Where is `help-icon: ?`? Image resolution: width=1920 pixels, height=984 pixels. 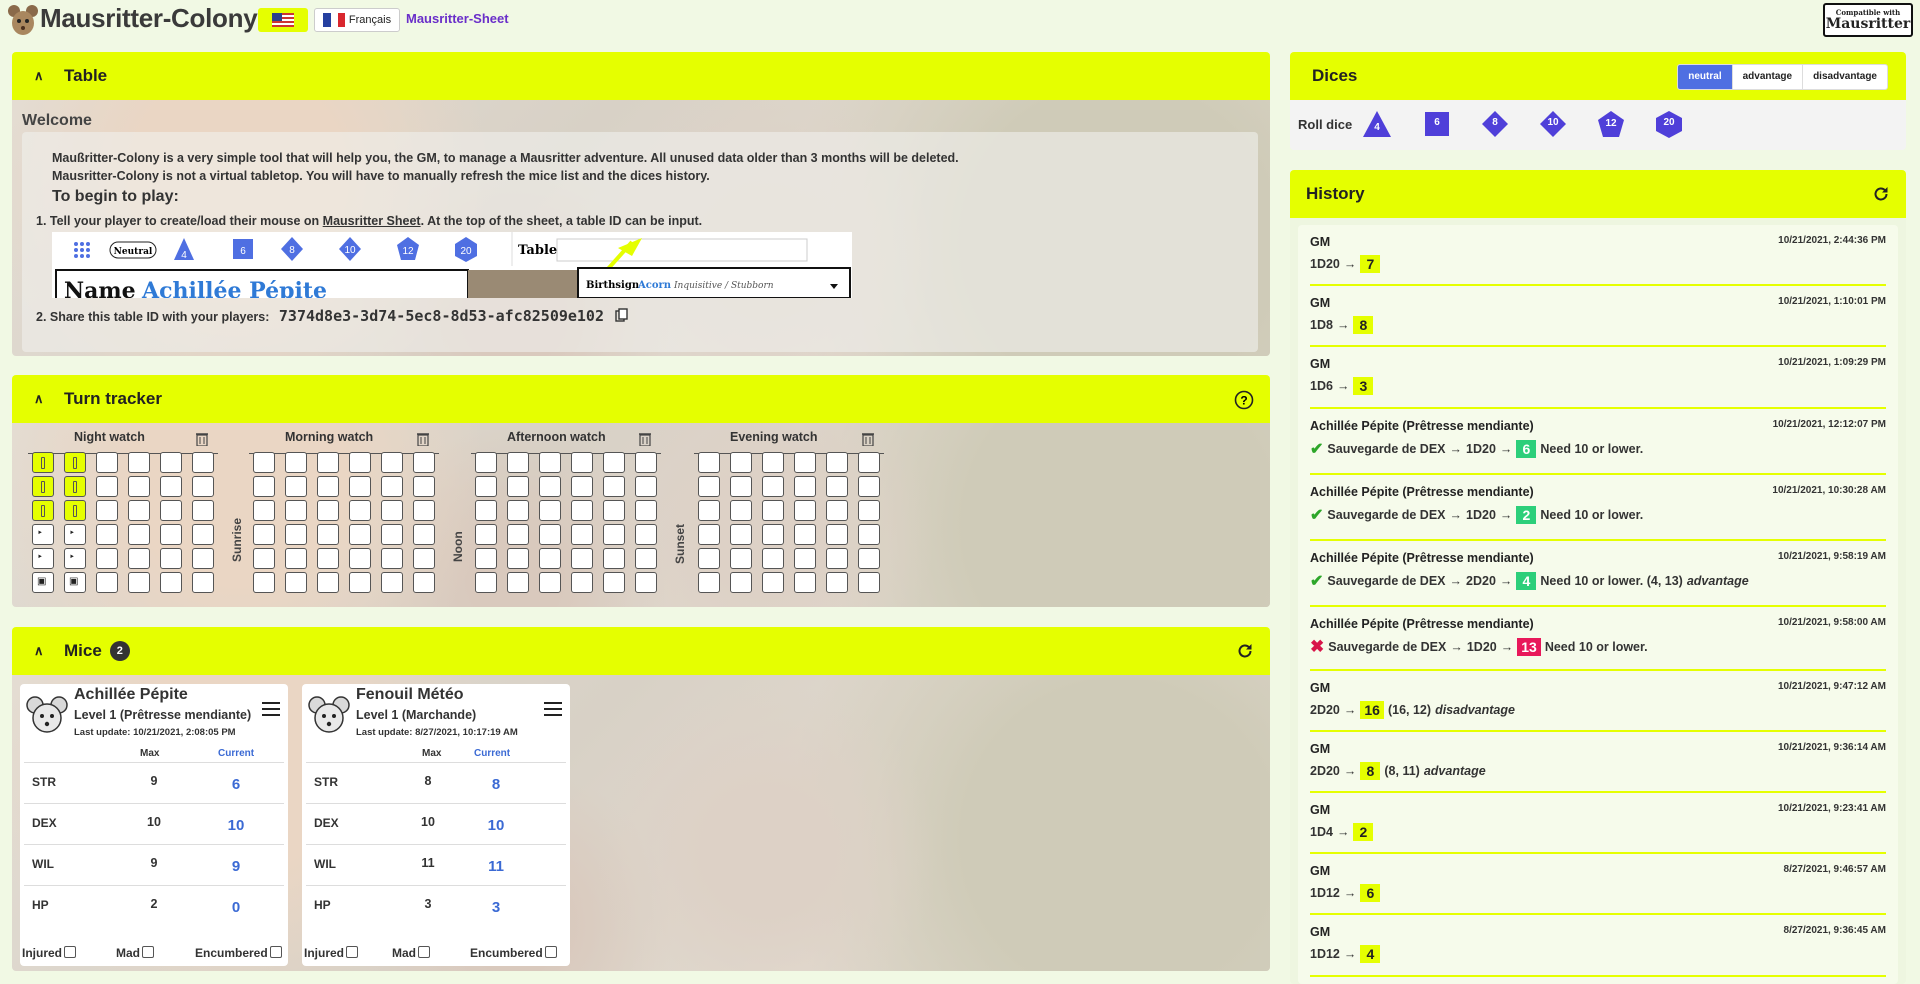 help-icon: ? is located at coordinates (1244, 400).